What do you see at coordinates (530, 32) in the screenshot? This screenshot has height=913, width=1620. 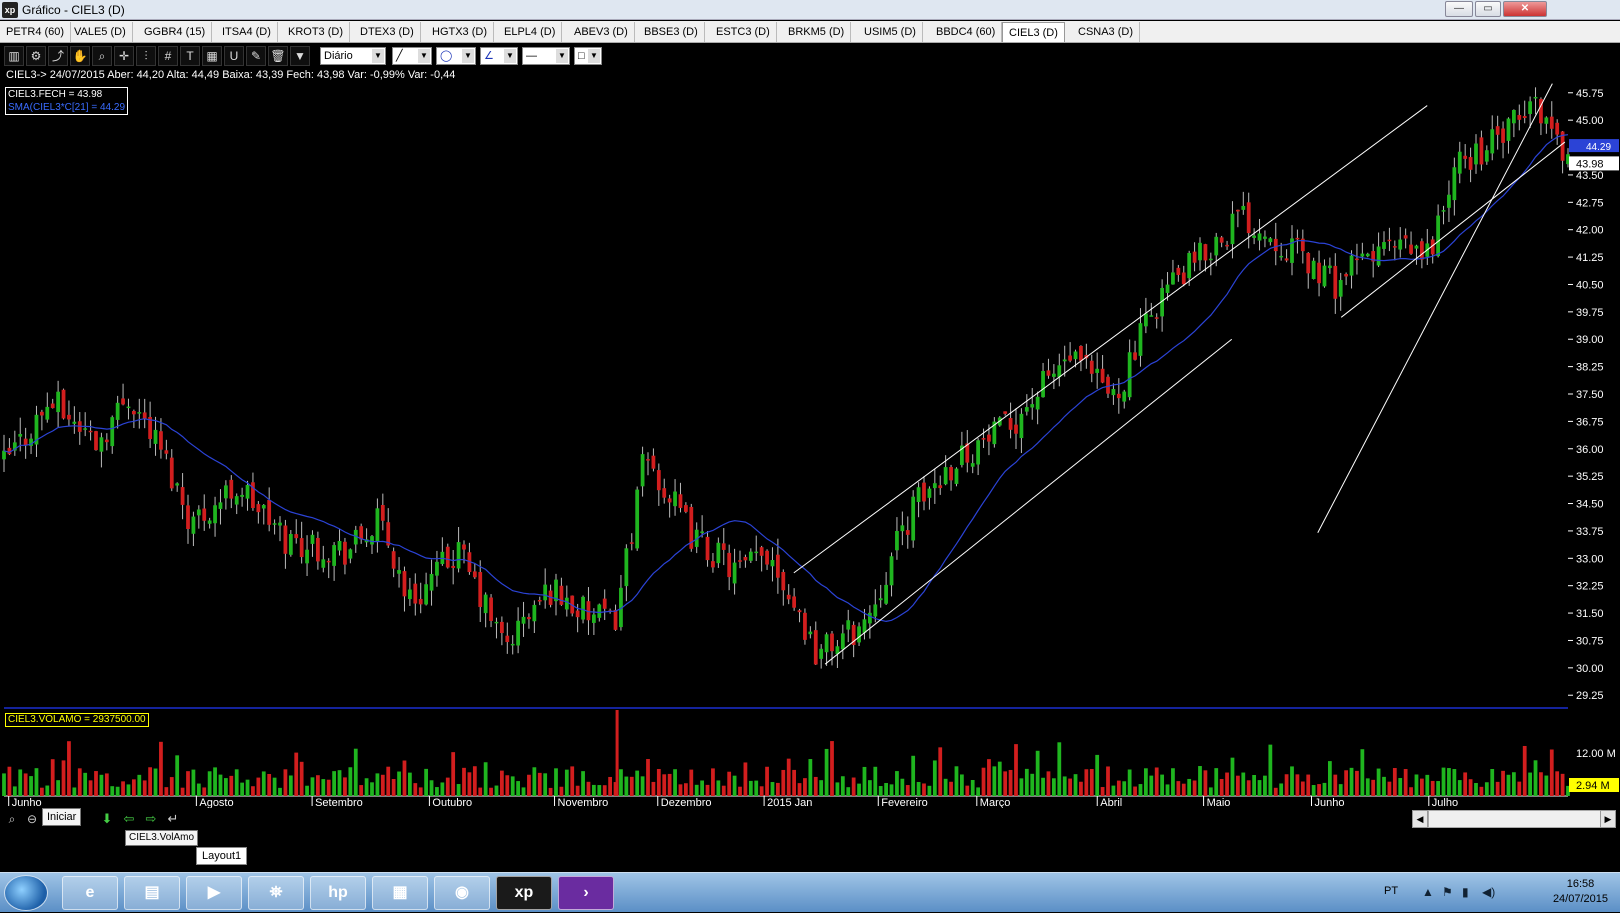 I see `tab-elpl4: ELPL4 (D)` at bounding box center [530, 32].